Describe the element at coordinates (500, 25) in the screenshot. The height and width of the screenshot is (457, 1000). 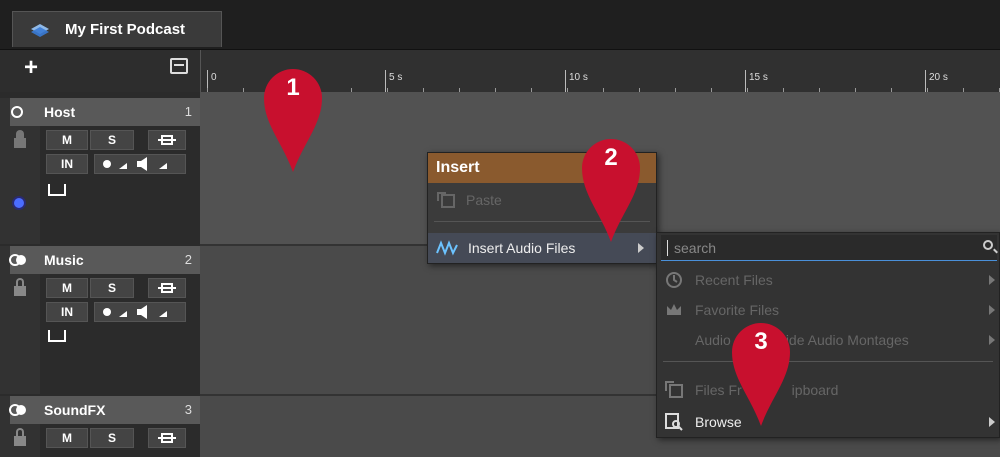
I see `tab-bar: My First Podcast` at that location.